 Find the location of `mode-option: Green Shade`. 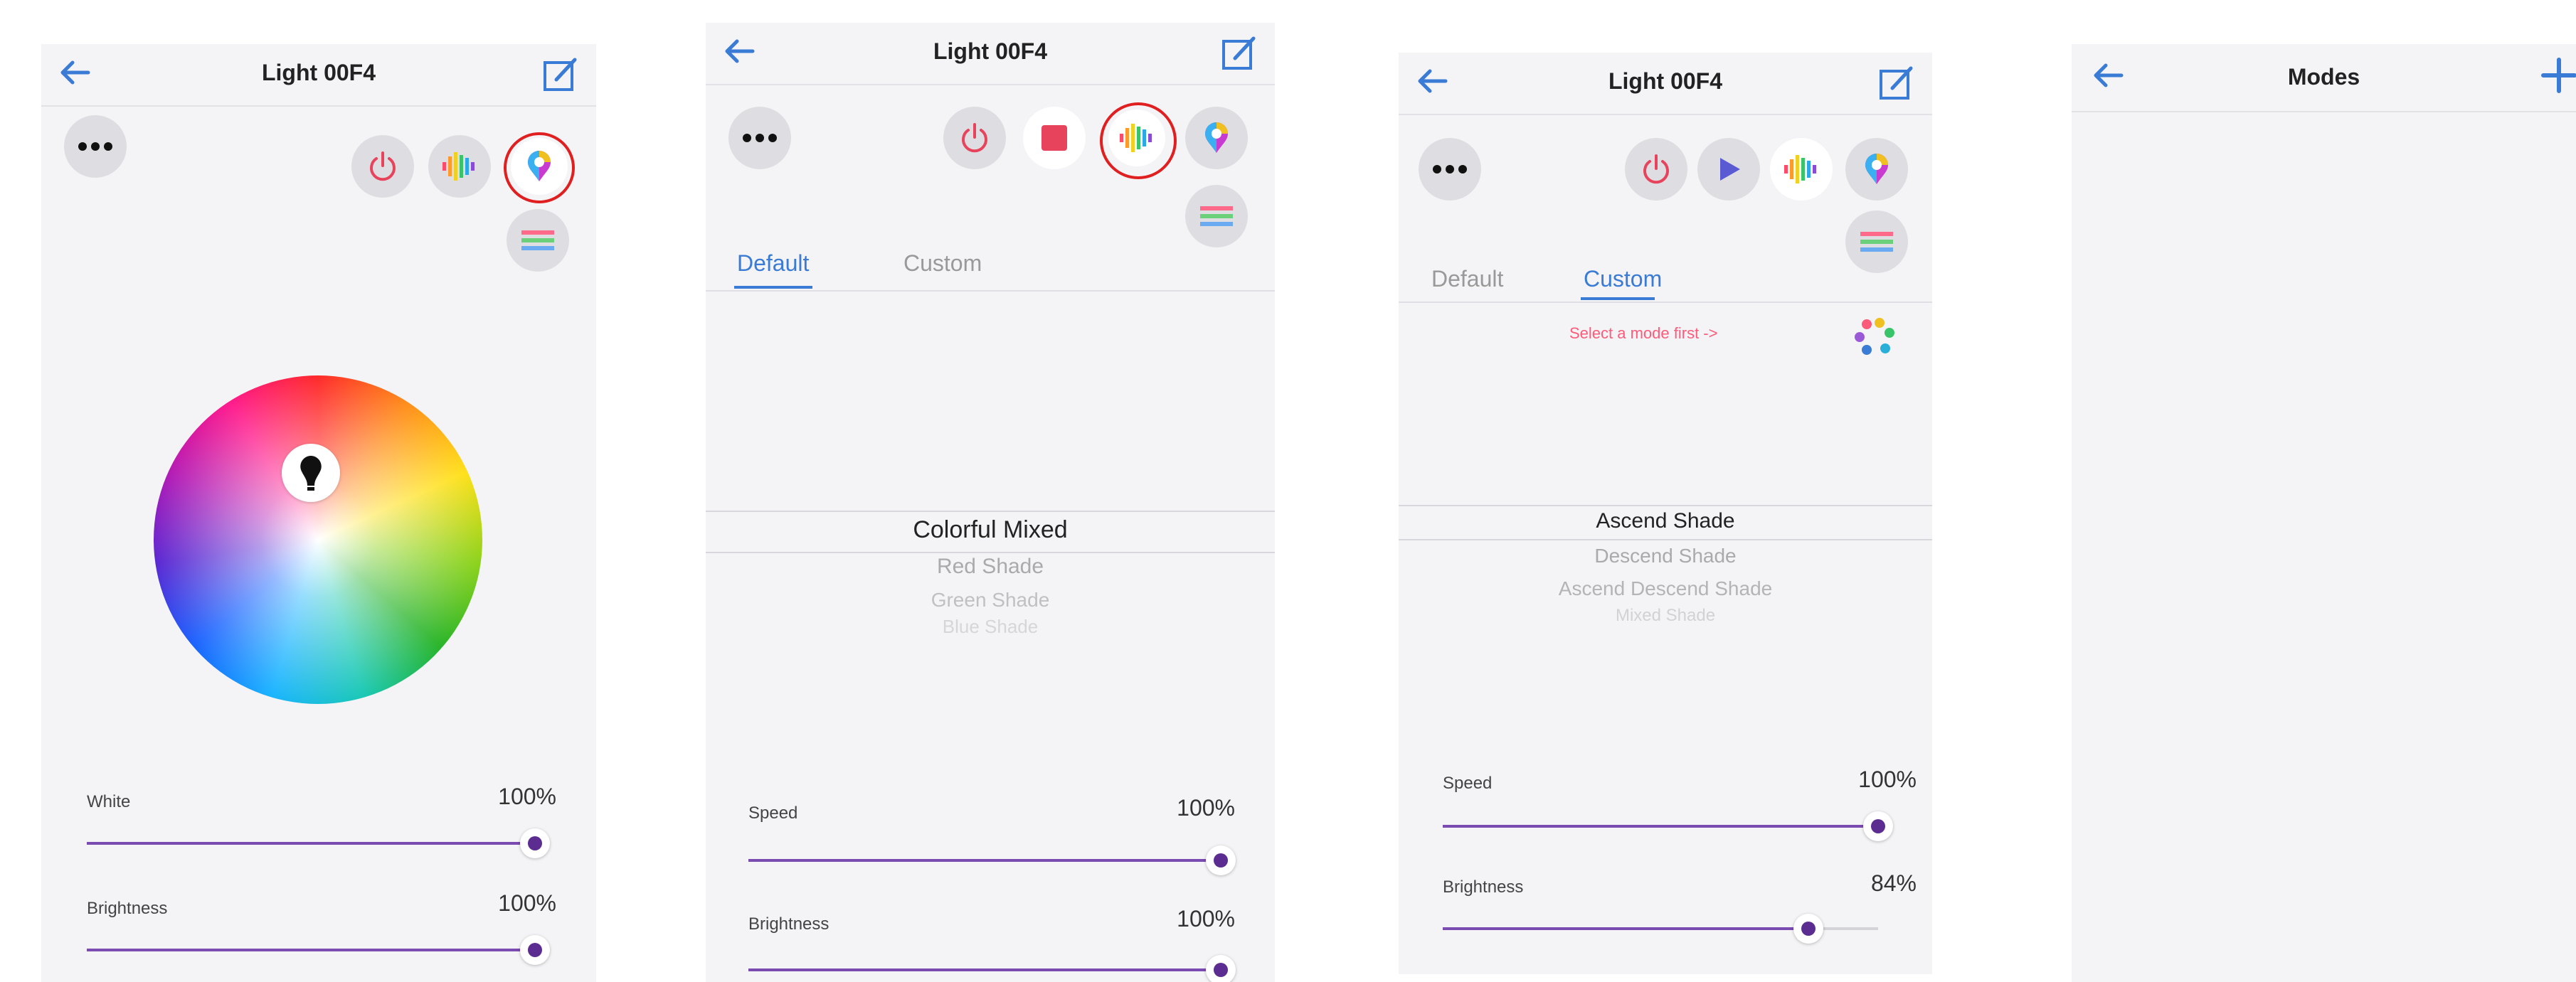

mode-option: Green Shade is located at coordinates (990, 600).